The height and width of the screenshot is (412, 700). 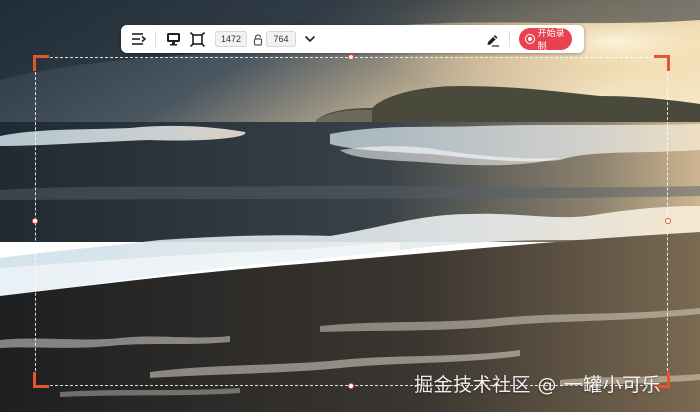 I want to click on menu-collapse-button, so click(x=139, y=39).